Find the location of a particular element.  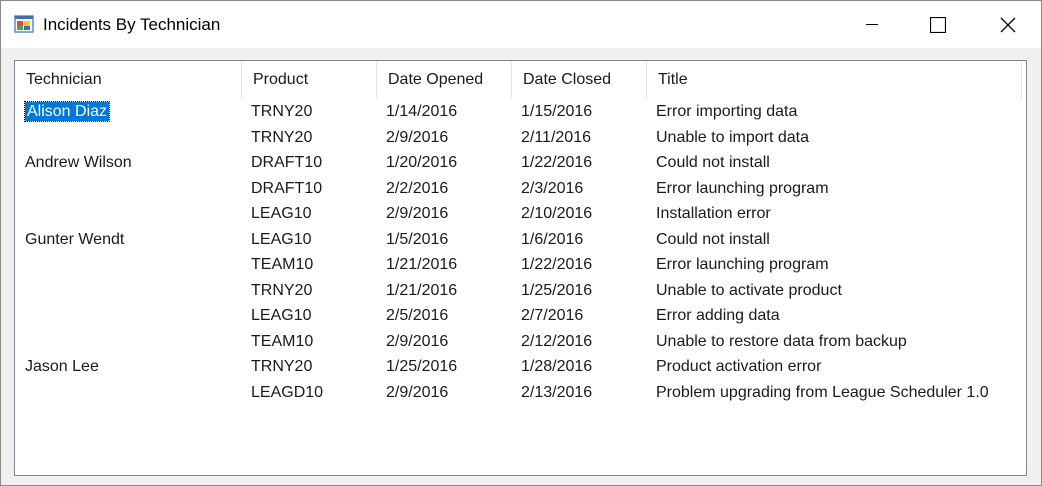

date-closed-cell: 2/10/2016 is located at coordinates (557, 213).